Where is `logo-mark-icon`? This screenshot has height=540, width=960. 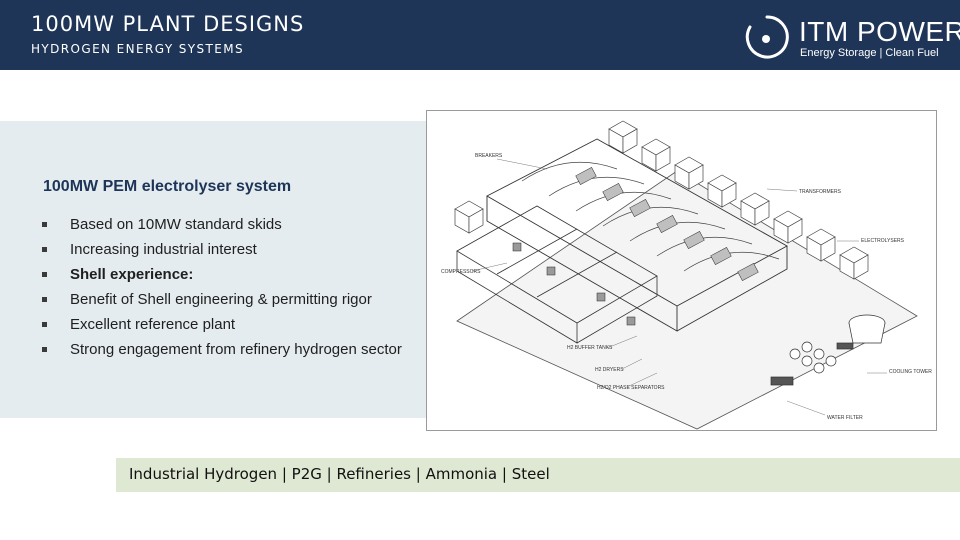
logo-mark-icon is located at coordinates (767, 37).